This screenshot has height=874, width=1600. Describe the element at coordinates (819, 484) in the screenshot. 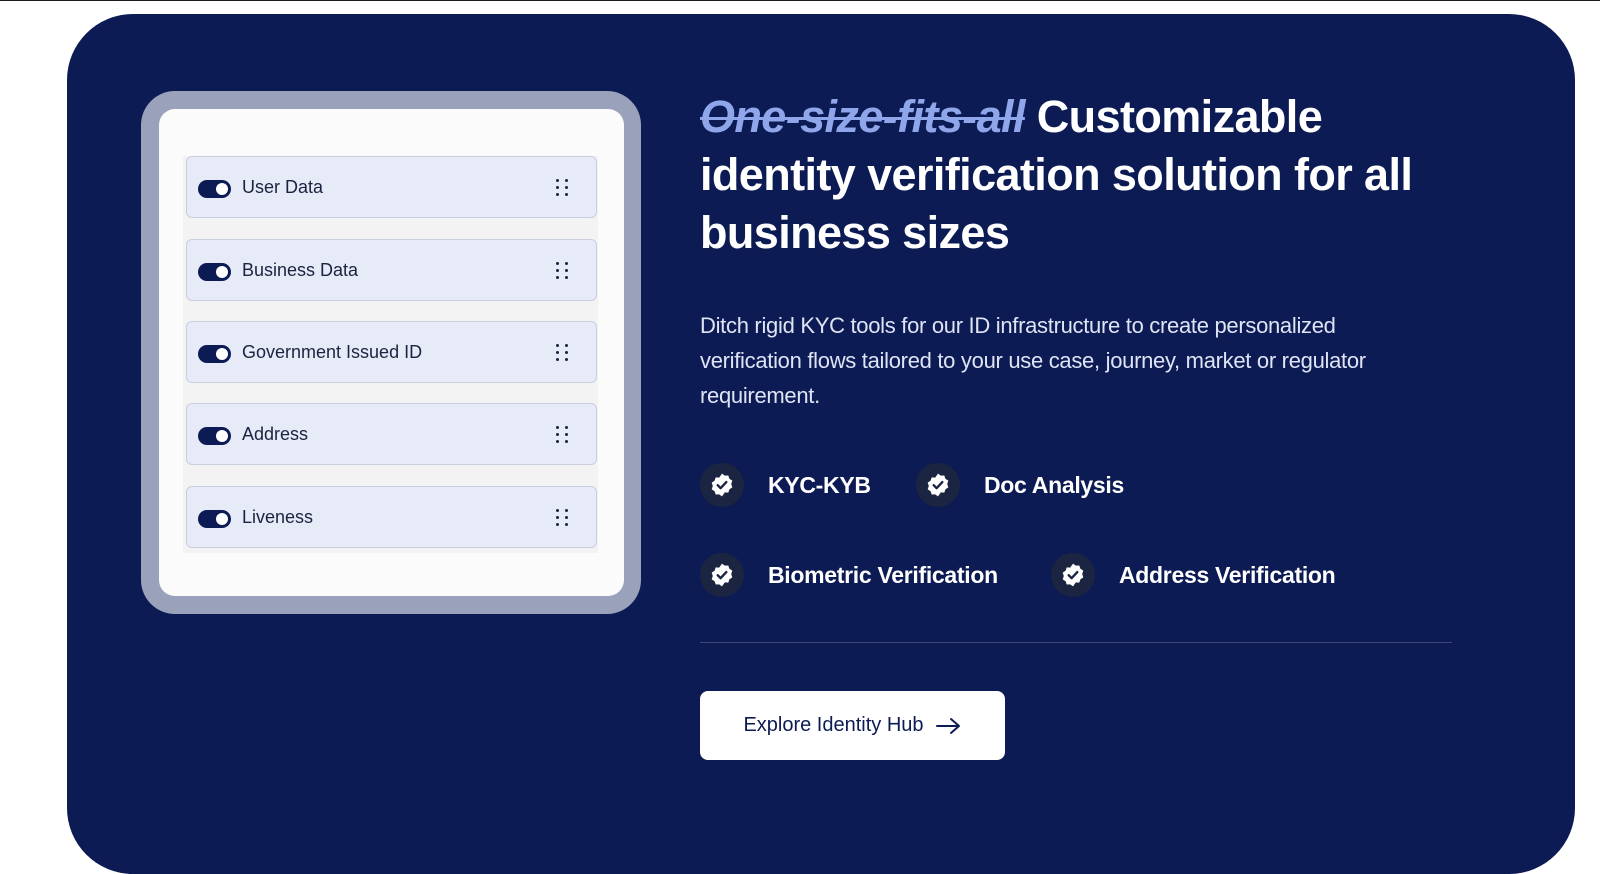

I see `feature-label: KYC-KYB` at that location.